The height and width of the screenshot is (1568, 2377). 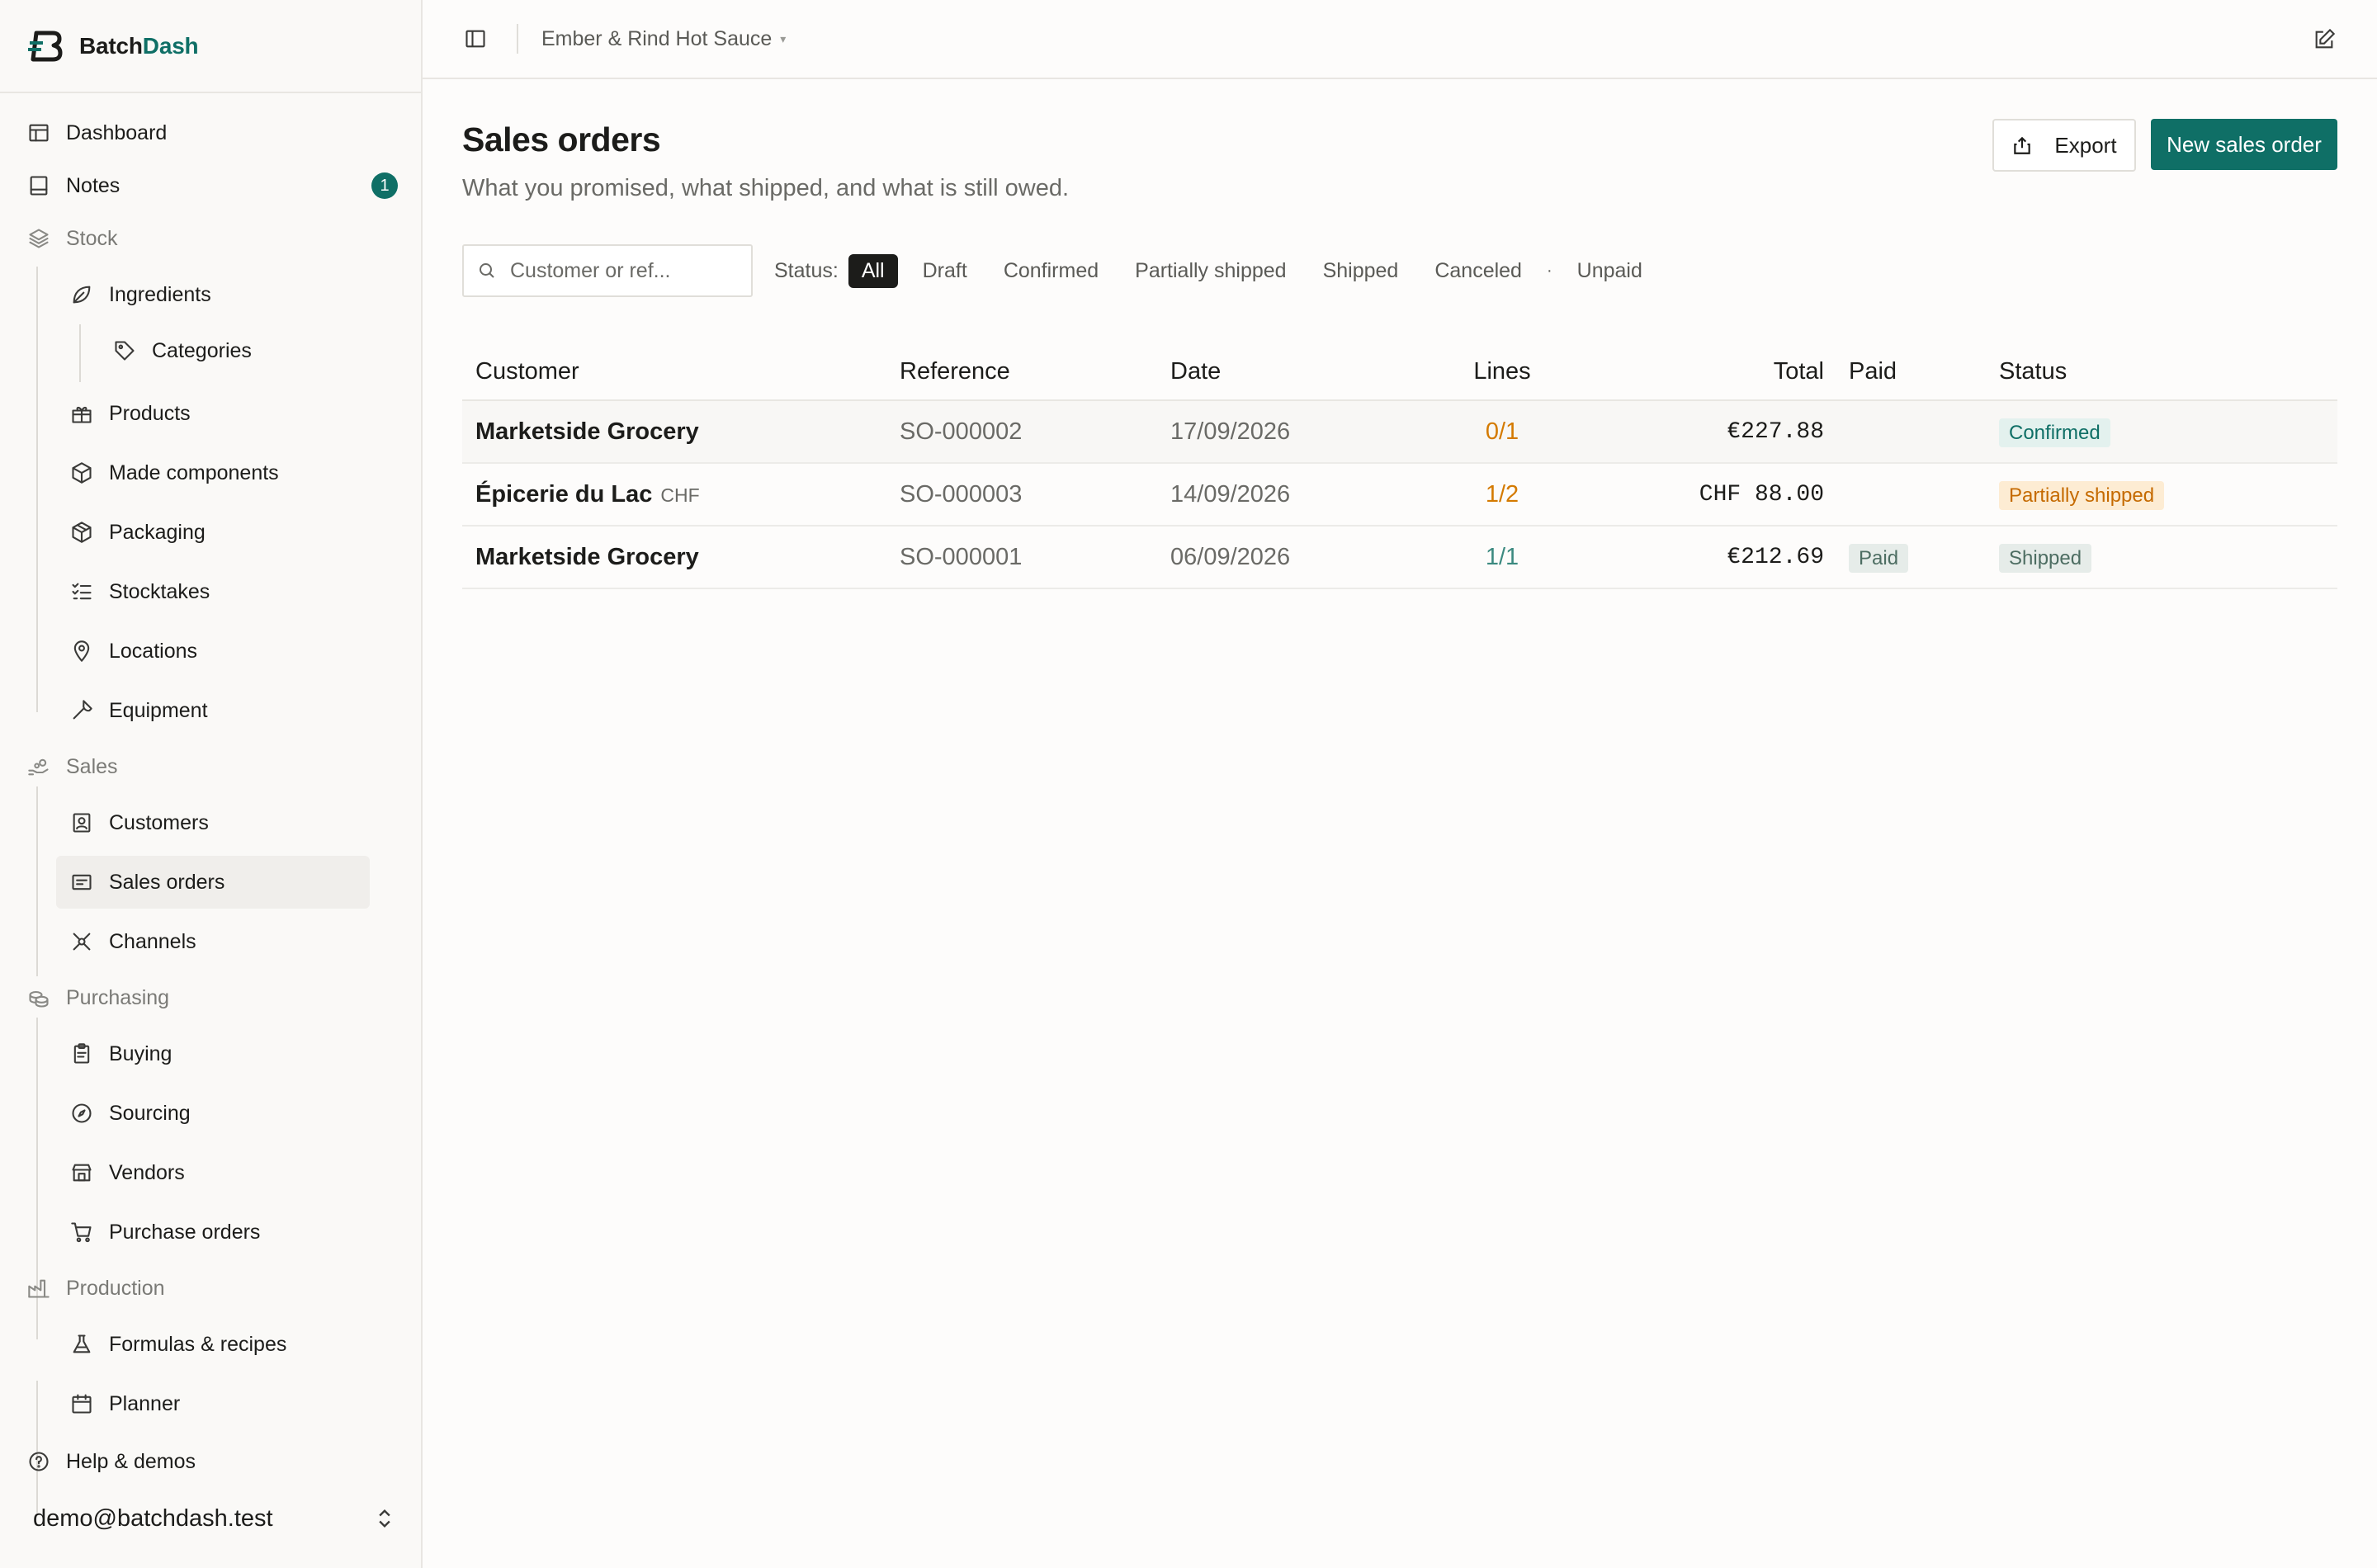 What do you see at coordinates (219, 532) in the screenshot?
I see `sidebar-item-packaging: Packaging` at bounding box center [219, 532].